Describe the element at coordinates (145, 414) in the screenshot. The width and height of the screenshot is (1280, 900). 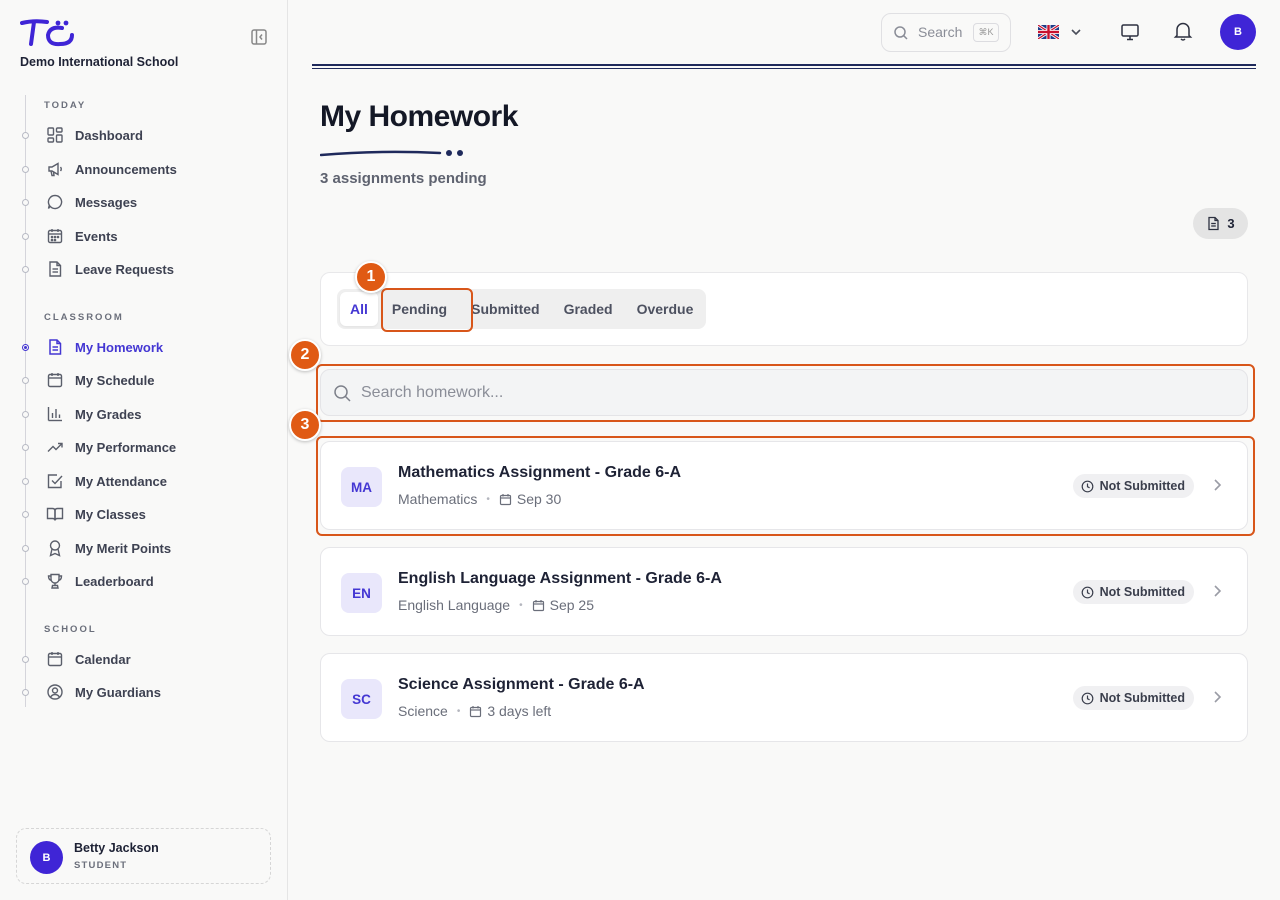
I see `sidebar-item-my-grades: My Grades` at that location.